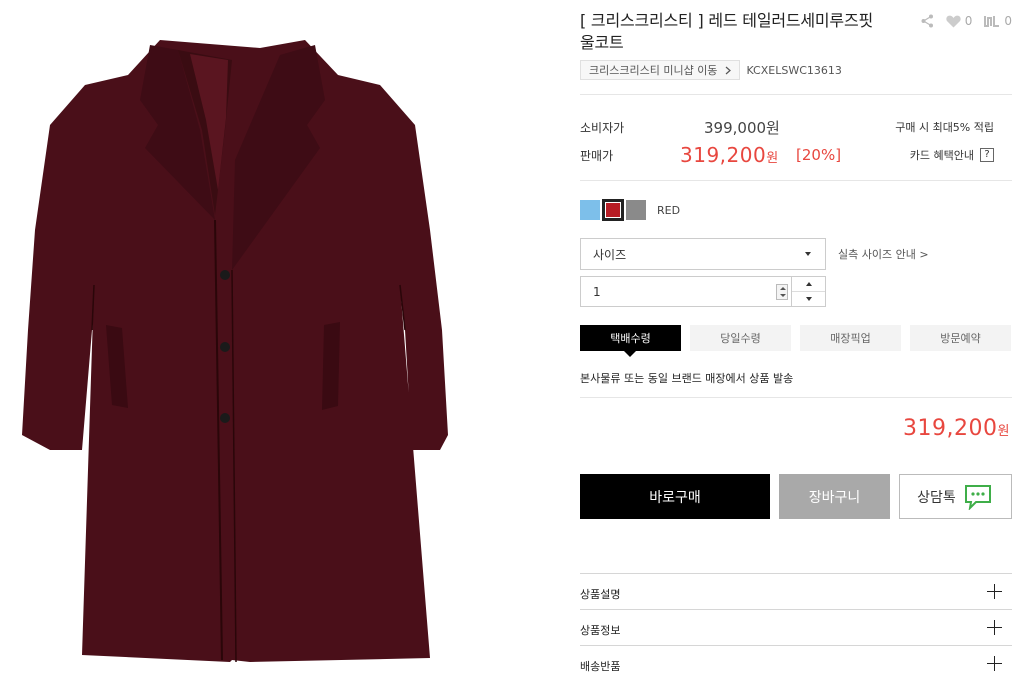  Describe the element at coordinates (729, 155) in the screenshot. I see `sale-price-value: 319,200원` at that location.